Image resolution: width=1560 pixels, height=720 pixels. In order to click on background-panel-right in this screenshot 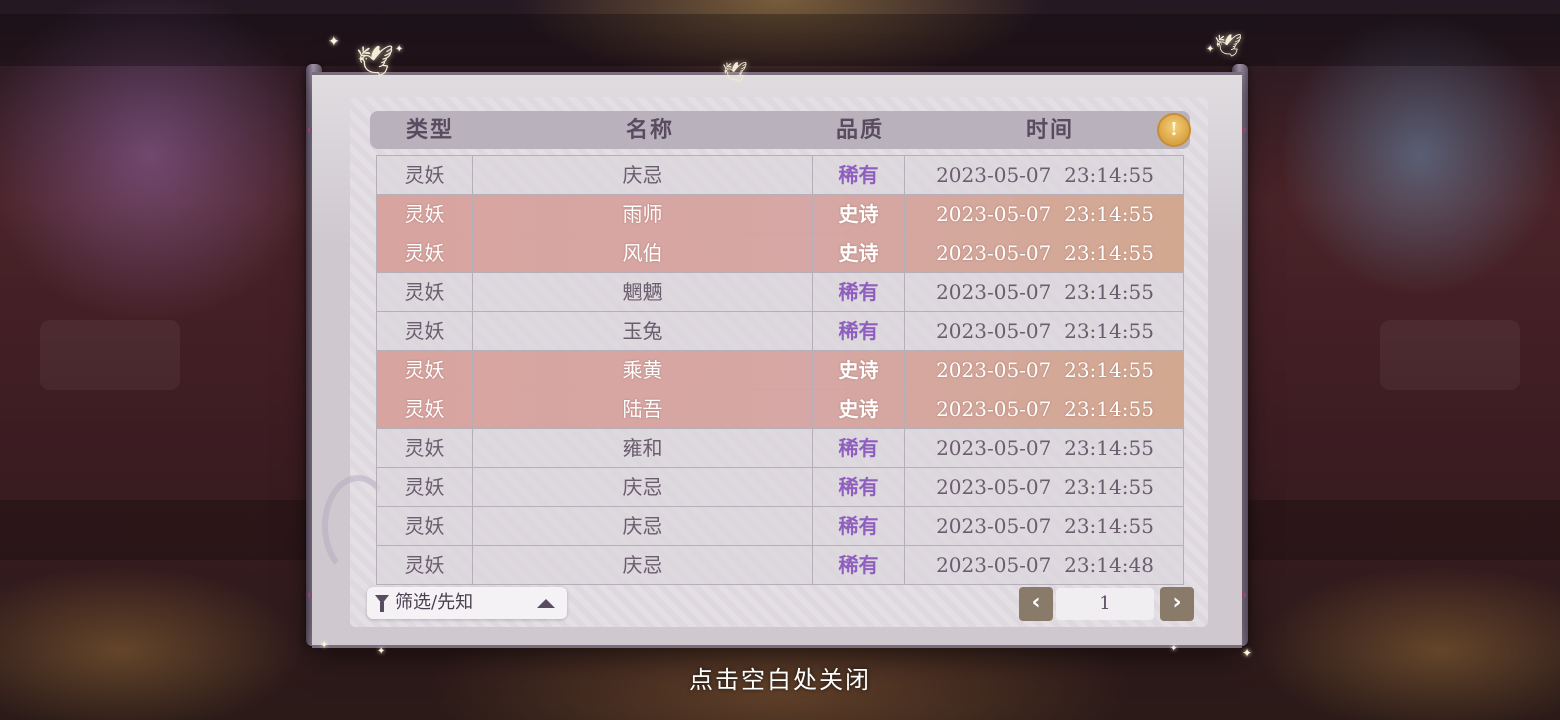, I will do `click(1450, 355)`.